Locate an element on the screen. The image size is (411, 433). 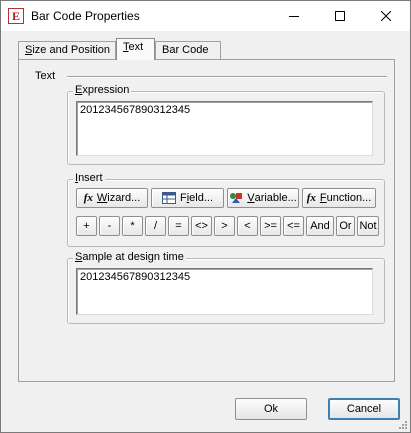
close-icon is located at coordinates (386, 16).